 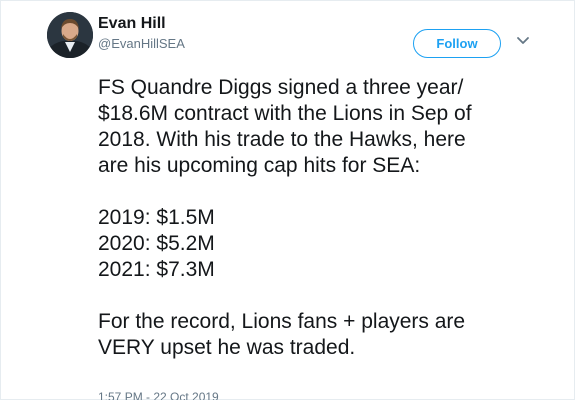 I want to click on chevron-down-icon, so click(x=523, y=41).